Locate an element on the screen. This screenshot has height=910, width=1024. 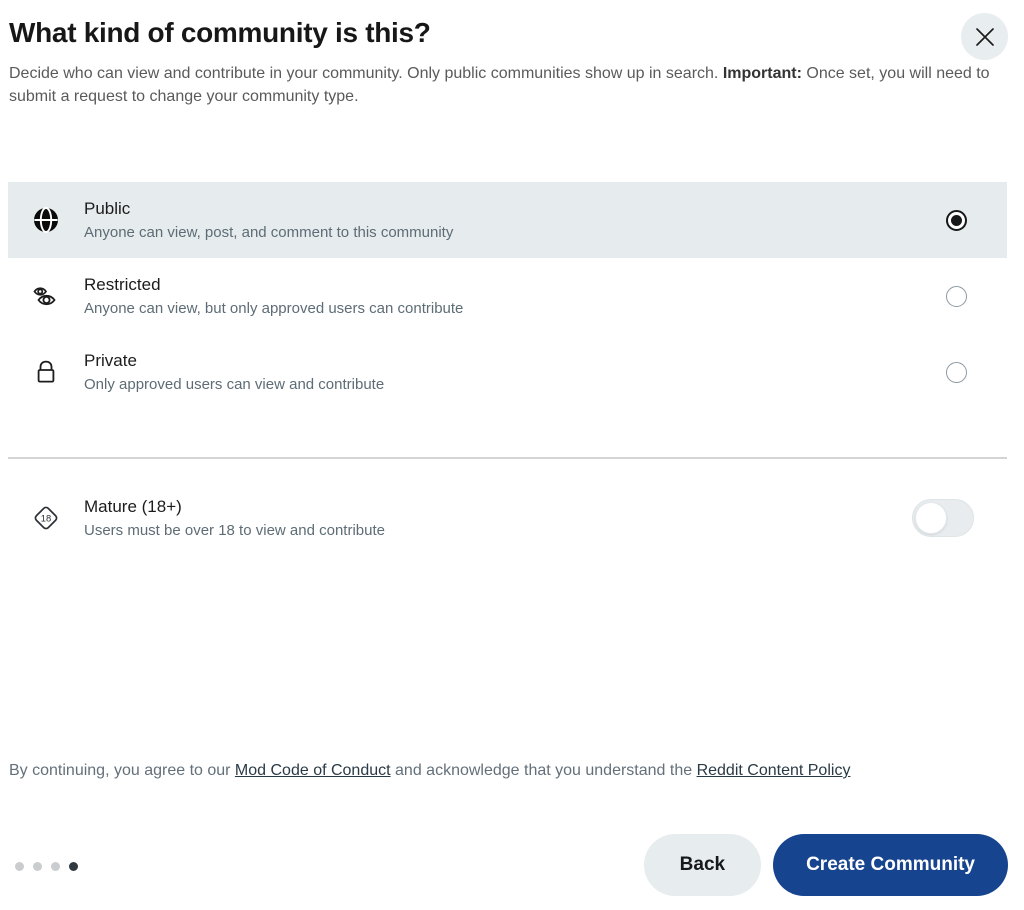
subtitle-important: Important: is located at coordinates (762, 73).